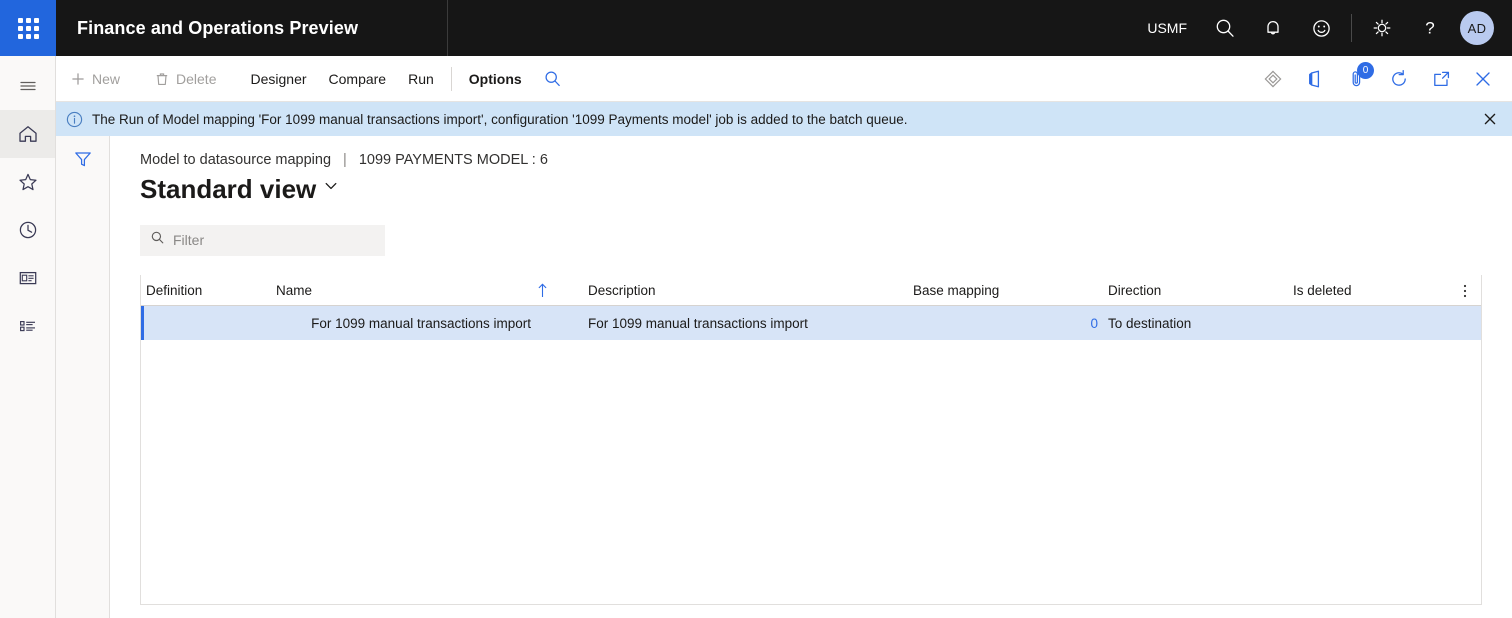 This screenshot has width=1512, height=618. What do you see at coordinates (27, 86) in the screenshot?
I see `hamburger-menu-icon` at bounding box center [27, 86].